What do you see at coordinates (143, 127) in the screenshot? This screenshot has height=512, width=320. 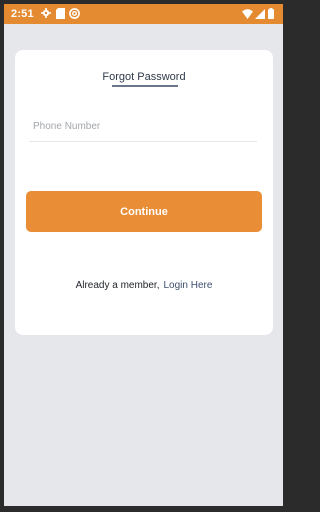 I see `phone-number-input` at bounding box center [143, 127].